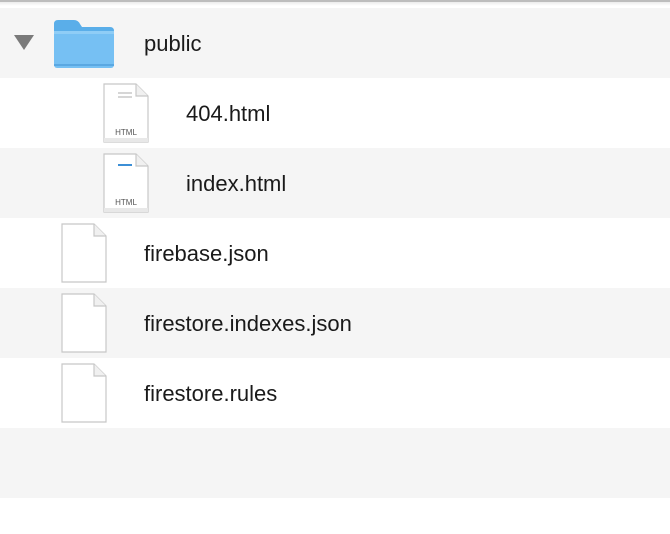  What do you see at coordinates (228, 113) in the screenshot?
I see `file-name-label: 404.html` at bounding box center [228, 113].